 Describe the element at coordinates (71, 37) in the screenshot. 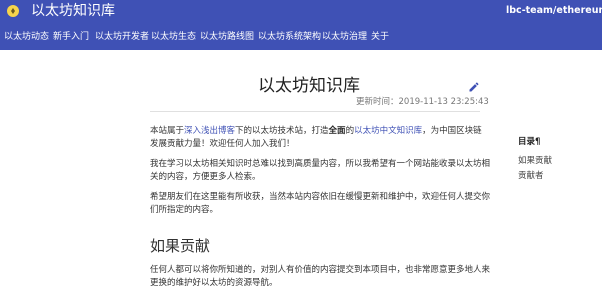

I see `nav-item-beginner: 新手入门` at that location.